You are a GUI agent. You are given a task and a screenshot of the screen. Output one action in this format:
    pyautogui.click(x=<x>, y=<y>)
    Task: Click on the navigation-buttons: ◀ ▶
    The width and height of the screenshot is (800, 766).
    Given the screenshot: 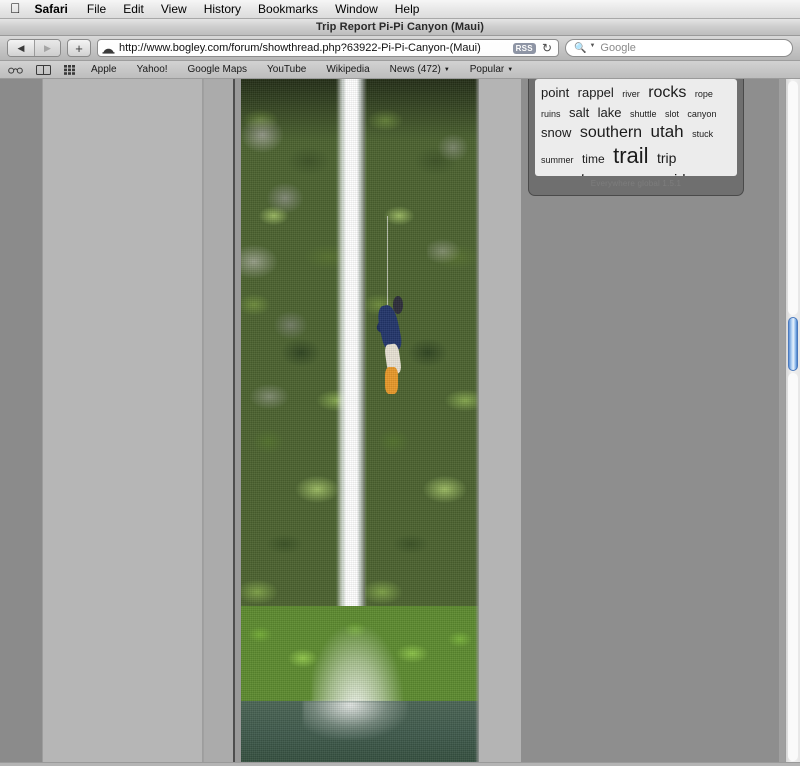 What is the action you would take?
    pyautogui.click(x=34, y=48)
    